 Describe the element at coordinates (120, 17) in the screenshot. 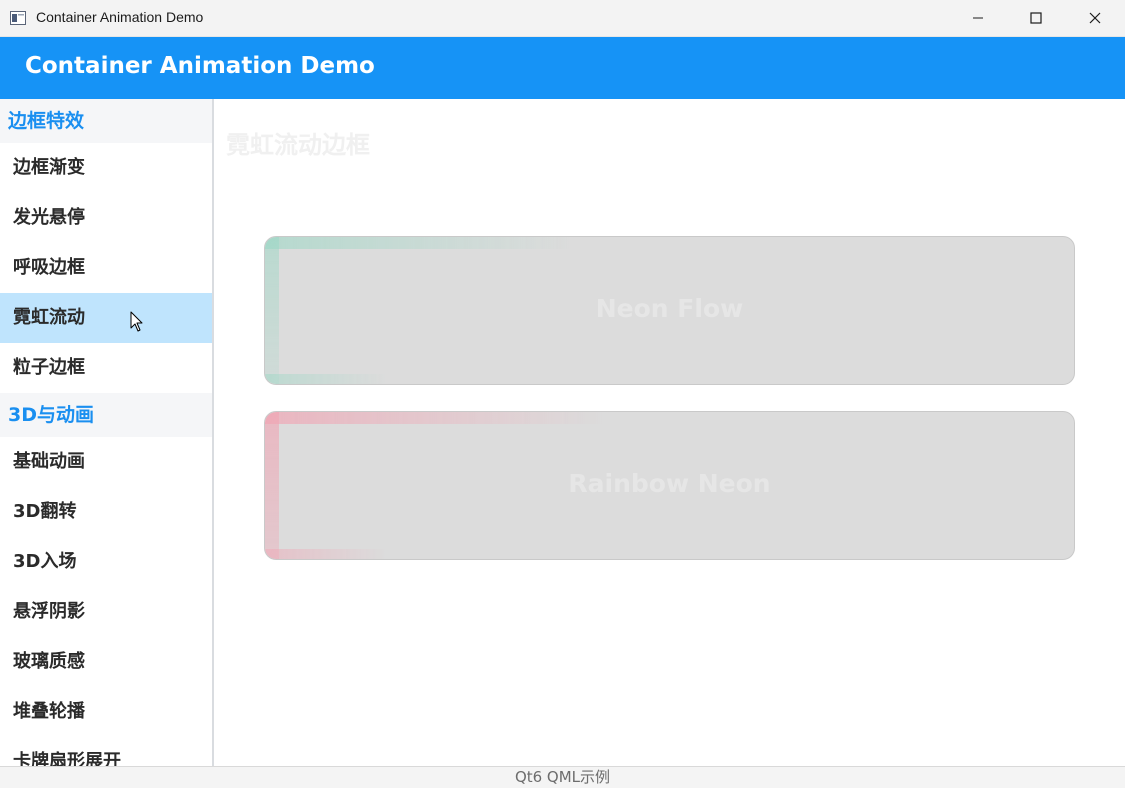

I see `window-title: Container Animation Demo` at that location.